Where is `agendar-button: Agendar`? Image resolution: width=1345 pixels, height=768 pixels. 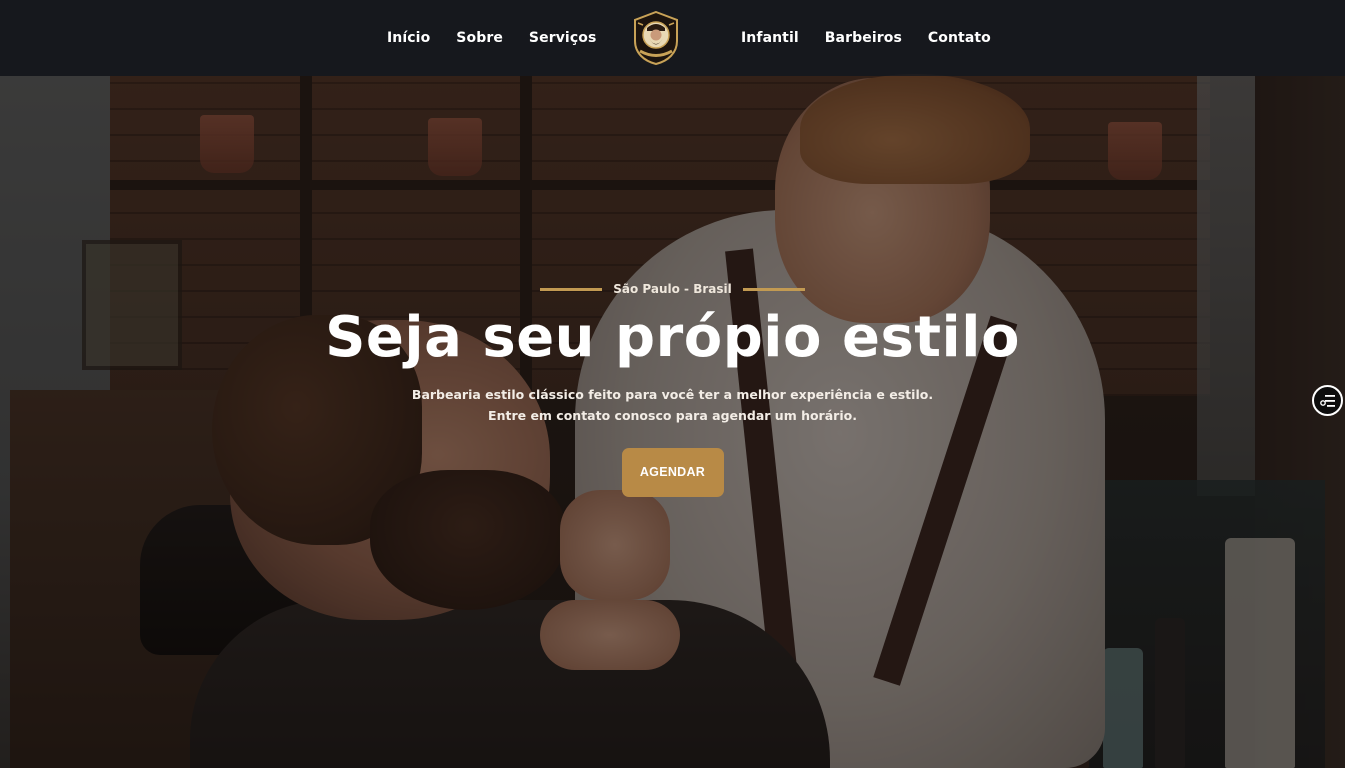 agendar-button: Agendar is located at coordinates (672, 472).